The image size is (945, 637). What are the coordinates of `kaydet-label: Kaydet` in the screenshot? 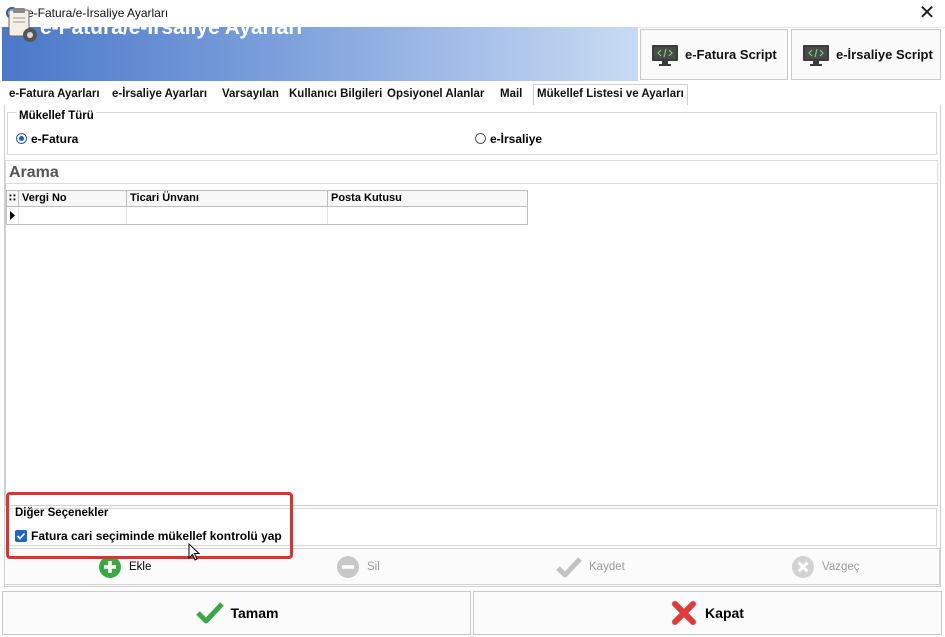 It's located at (607, 567).